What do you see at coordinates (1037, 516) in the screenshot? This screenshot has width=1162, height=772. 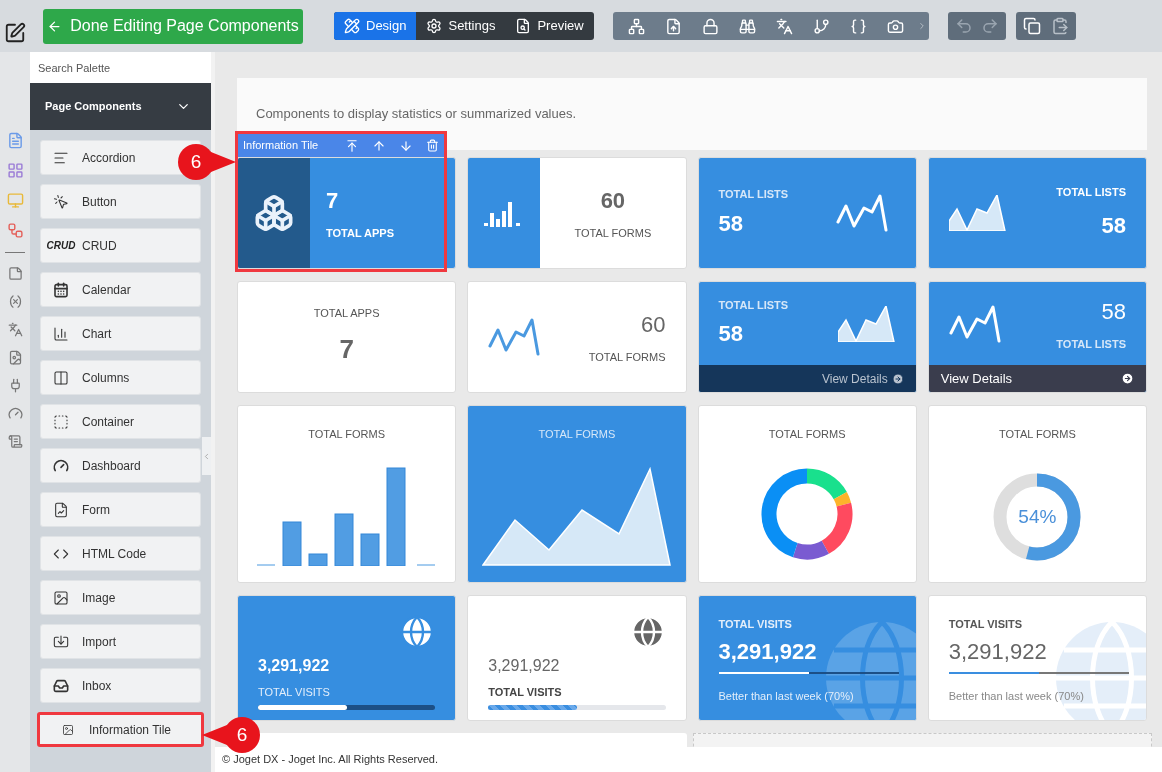 I see `meter-reading: 54%` at bounding box center [1037, 516].